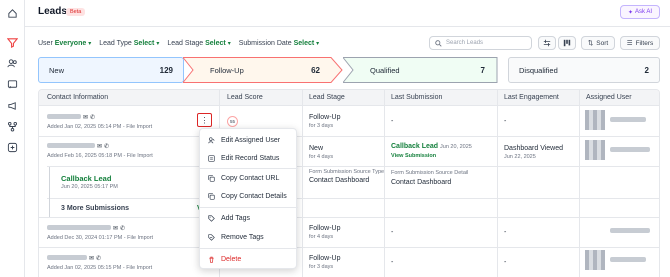  Describe the element at coordinates (211, 139) in the screenshot. I see `user-edit-icon` at that location.